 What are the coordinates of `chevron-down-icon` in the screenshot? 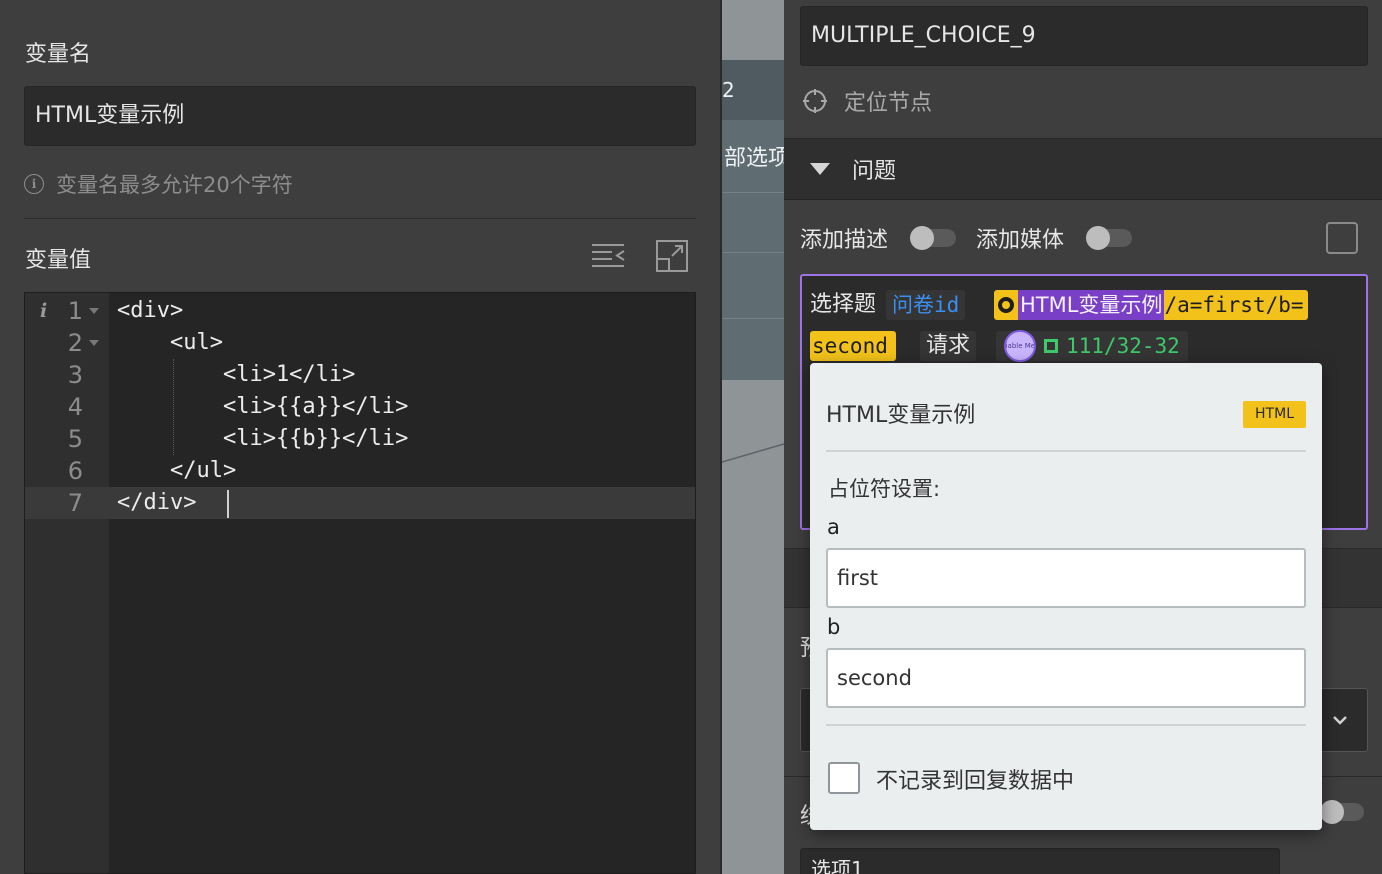 It's located at (1340, 720).